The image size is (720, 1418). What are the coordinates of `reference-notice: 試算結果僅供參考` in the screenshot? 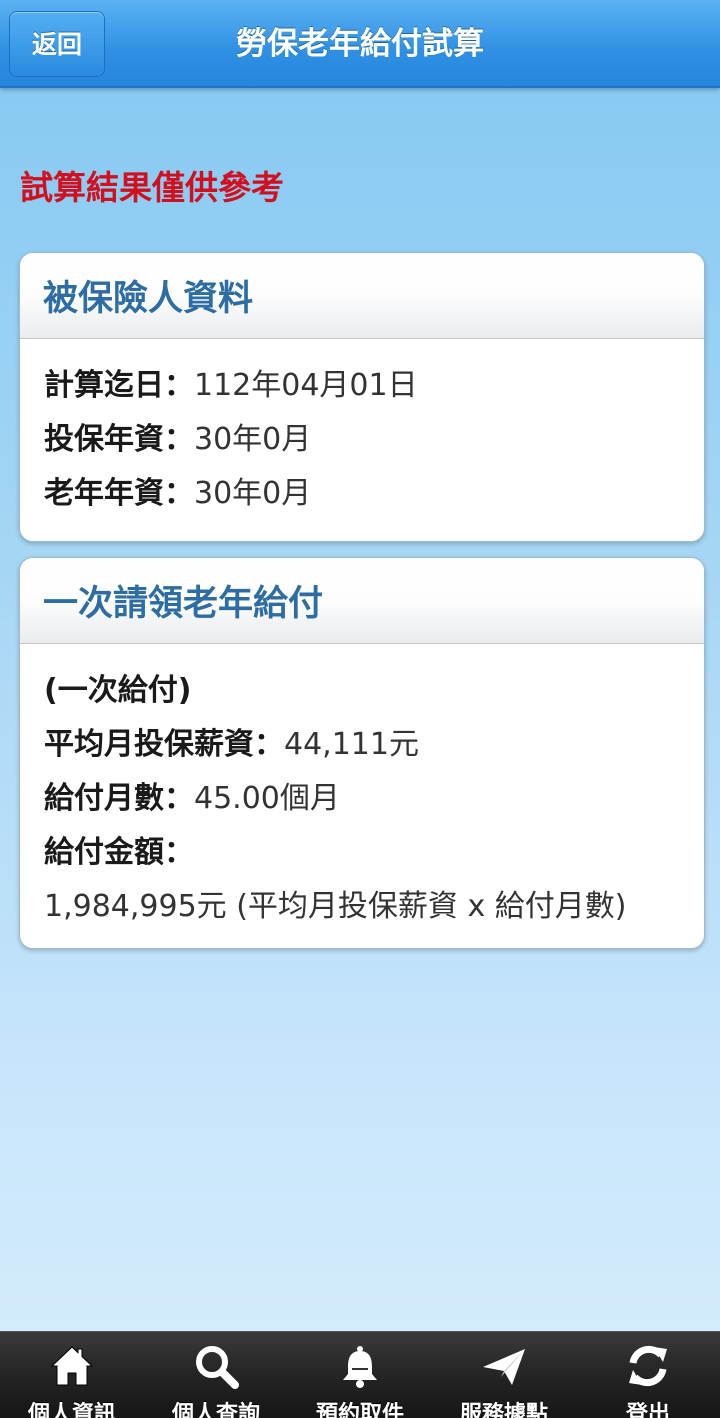 It's located at (152, 187).